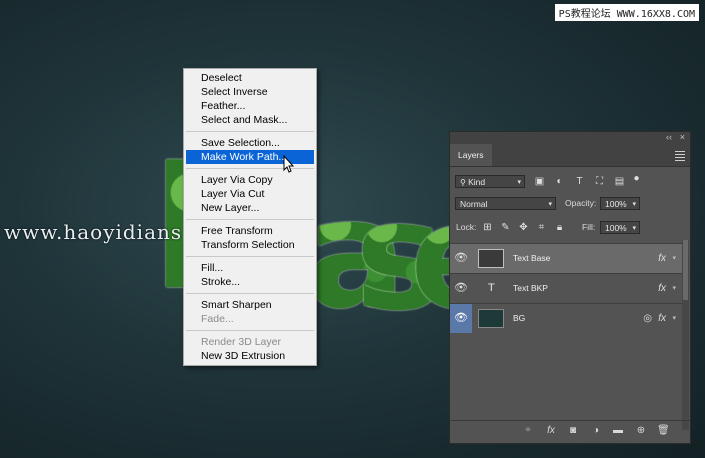 Image resolution: width=705 pixels, height=458 pixels. What do you see at coordinates (636, 178) in the screenshot?
I see `filter-toggle-icon: ●` at bounding box center [636, 178].